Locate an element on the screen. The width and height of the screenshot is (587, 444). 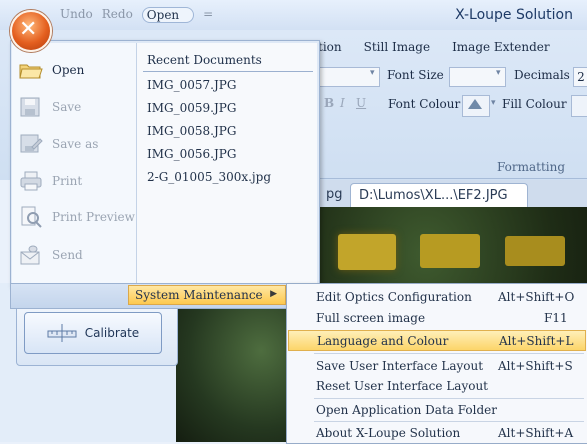
system-maintenance-button: System Maintenance ▶ is located at coordinates (207, 295).